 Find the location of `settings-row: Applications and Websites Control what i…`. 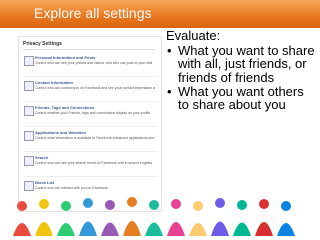

settings-row: Applications and Websites Control what i… is located at coordinates (90, 141).